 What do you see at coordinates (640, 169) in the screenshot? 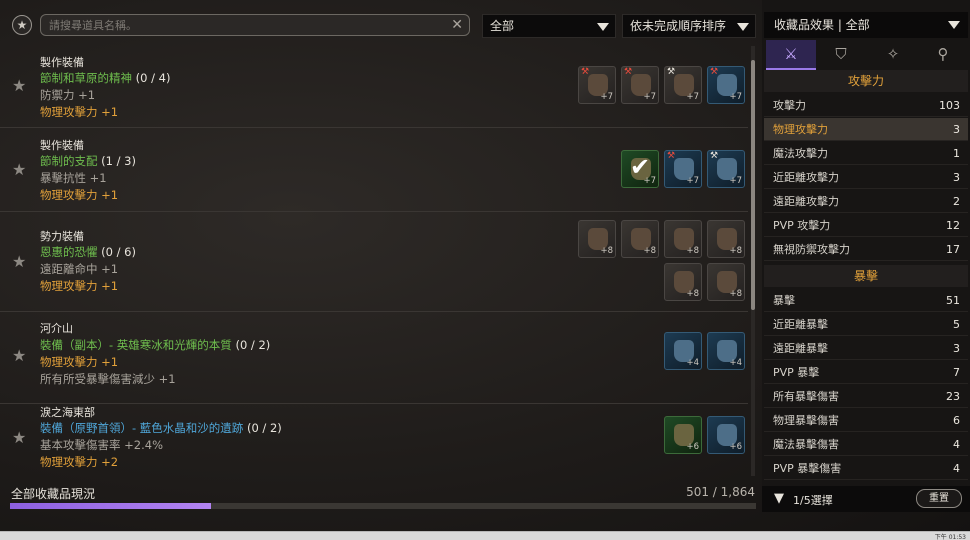
I see `item-slot-completed: ✔ +7` at bounding box center [640, 169].